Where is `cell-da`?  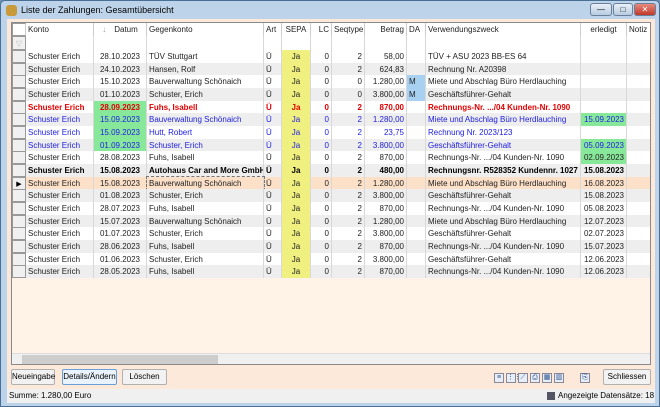 cell-da is located at coordinates (416, 158).